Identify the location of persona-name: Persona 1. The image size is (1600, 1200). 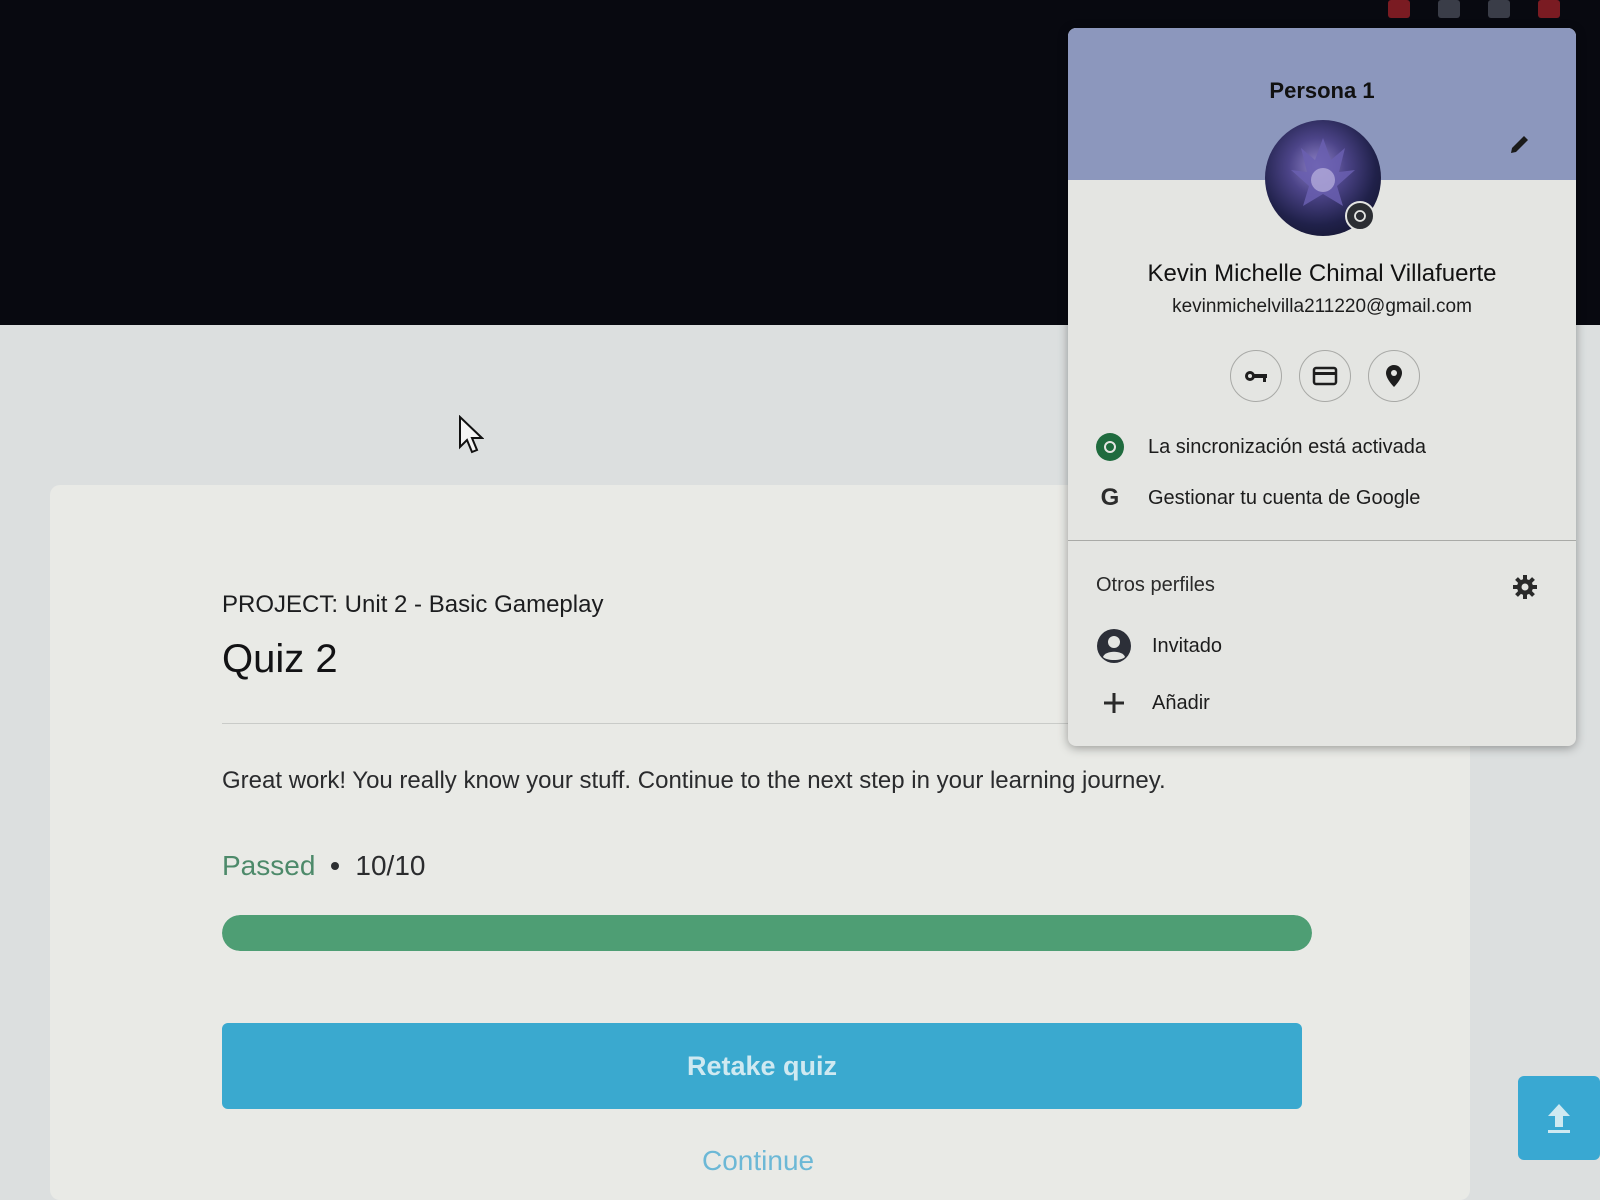
(1322, 90).